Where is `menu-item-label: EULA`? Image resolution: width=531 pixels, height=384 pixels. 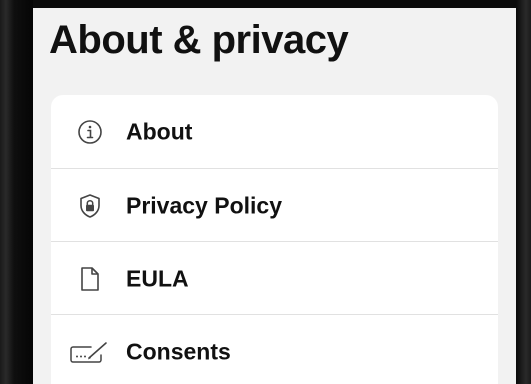 menu-item-label: EULA is located at coordinates (157, 278).